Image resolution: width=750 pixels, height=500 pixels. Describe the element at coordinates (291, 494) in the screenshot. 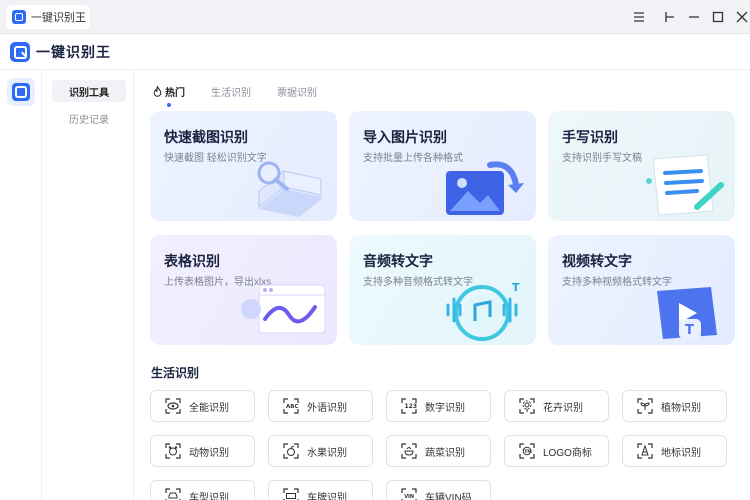

I see `plate-scan-icon` at that location.